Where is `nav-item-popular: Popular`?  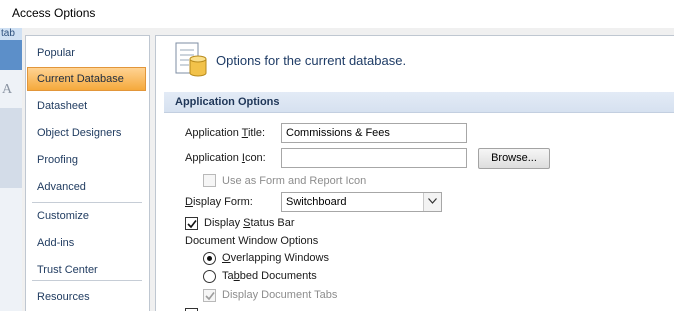
nav-item-popular: Popular is located at coordinates (87, 53).